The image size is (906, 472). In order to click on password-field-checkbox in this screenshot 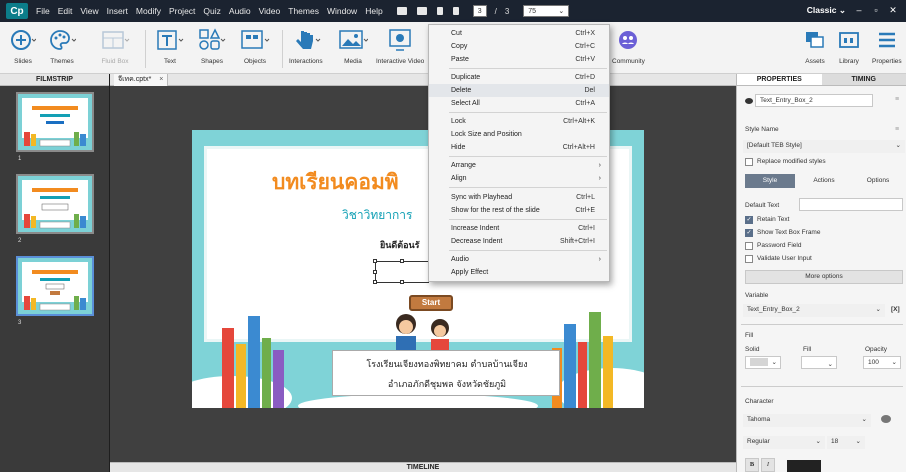, I will do `click(749, 246)`.